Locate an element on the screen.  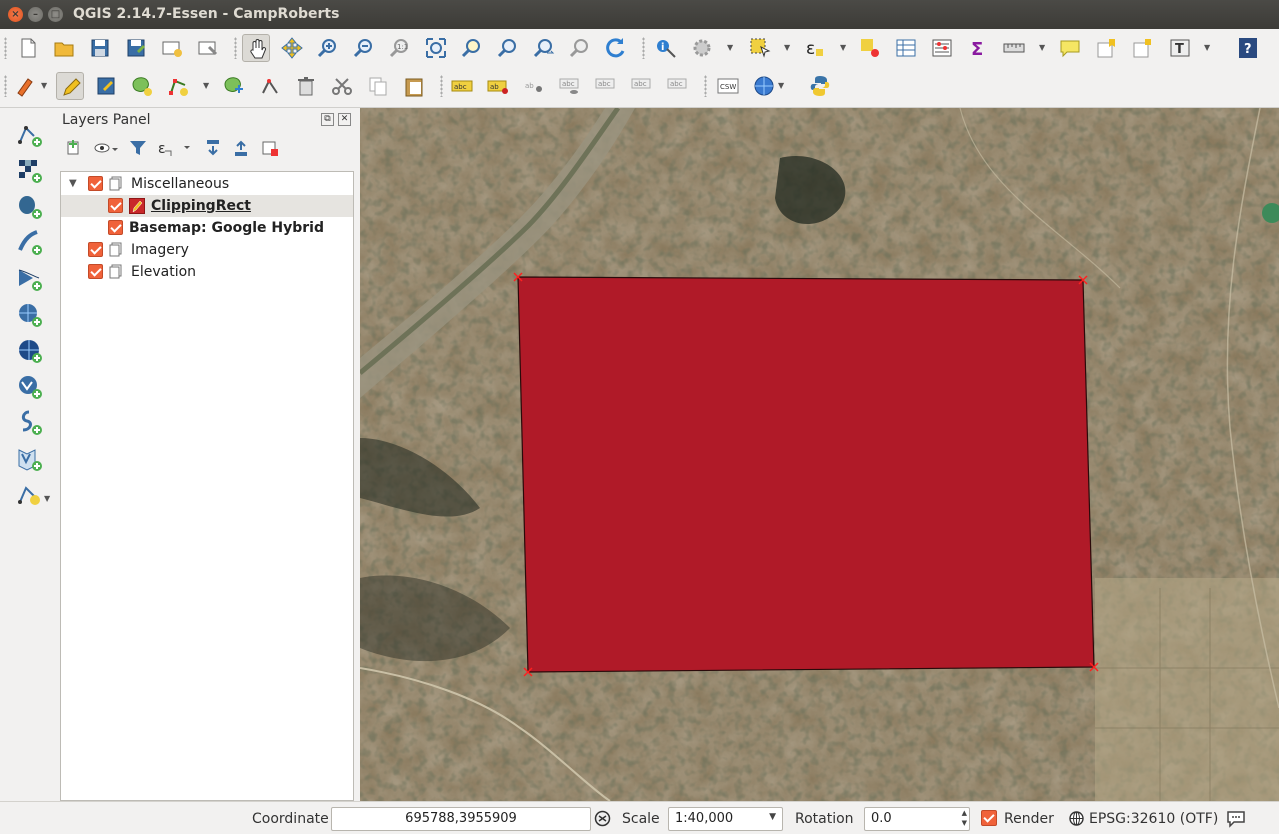
add-postgis-layer-icon is located at coordinates (30, 207).